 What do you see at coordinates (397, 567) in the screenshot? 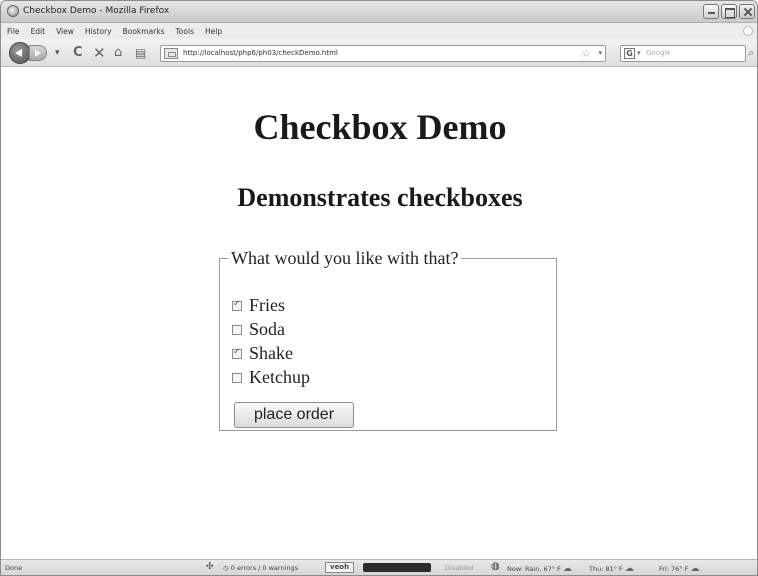
I see `veoh-toolbar` at bounding box center [397, 567].